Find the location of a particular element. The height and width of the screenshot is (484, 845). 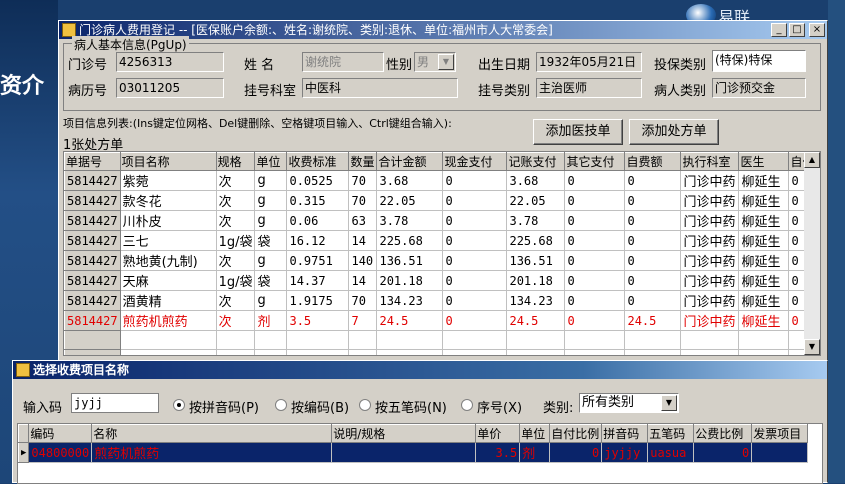

table-row: 5814427 川朴皮次 g 0.06 63 3.78 0 3.78 0 0 门诊中药 柳延生 0 is located at coordinates (441, 220).